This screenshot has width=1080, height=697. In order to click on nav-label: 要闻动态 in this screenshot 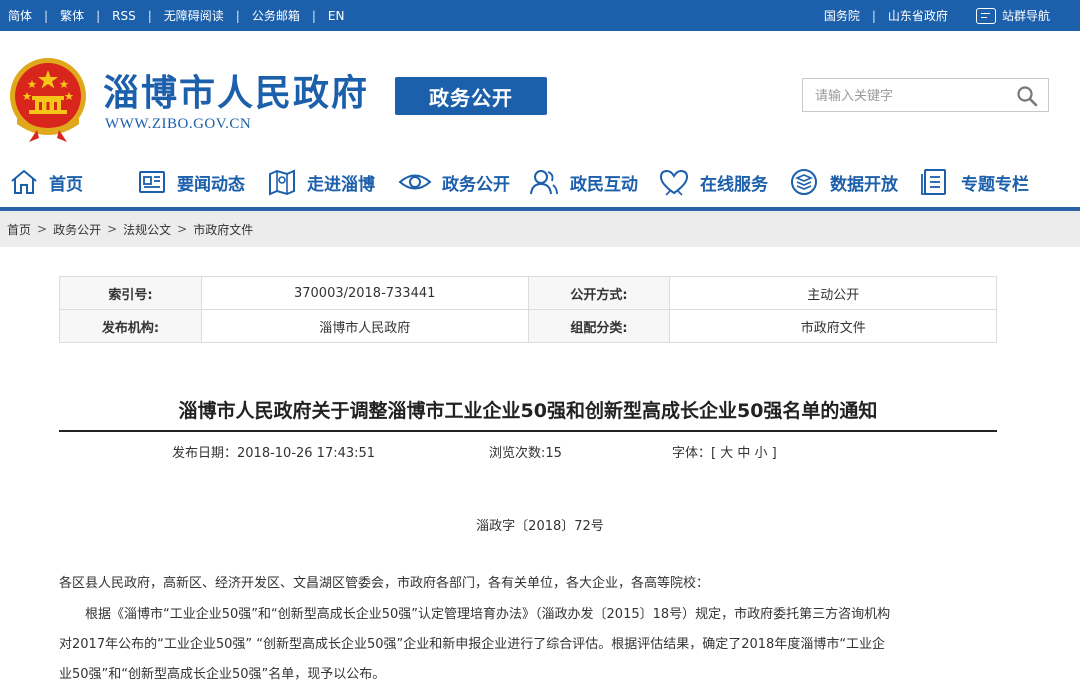, I will do `click(211, 184)`.